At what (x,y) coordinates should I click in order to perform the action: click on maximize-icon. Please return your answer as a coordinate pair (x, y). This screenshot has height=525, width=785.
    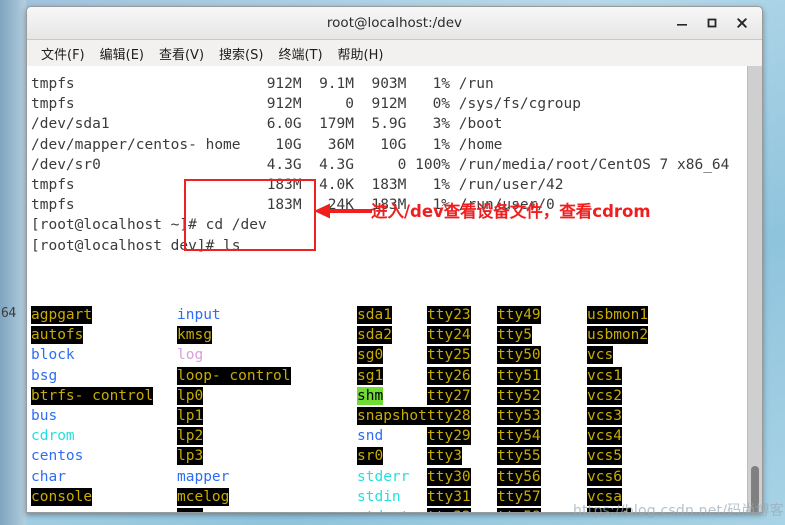
    Looking at the image, I should click on (712, 23).